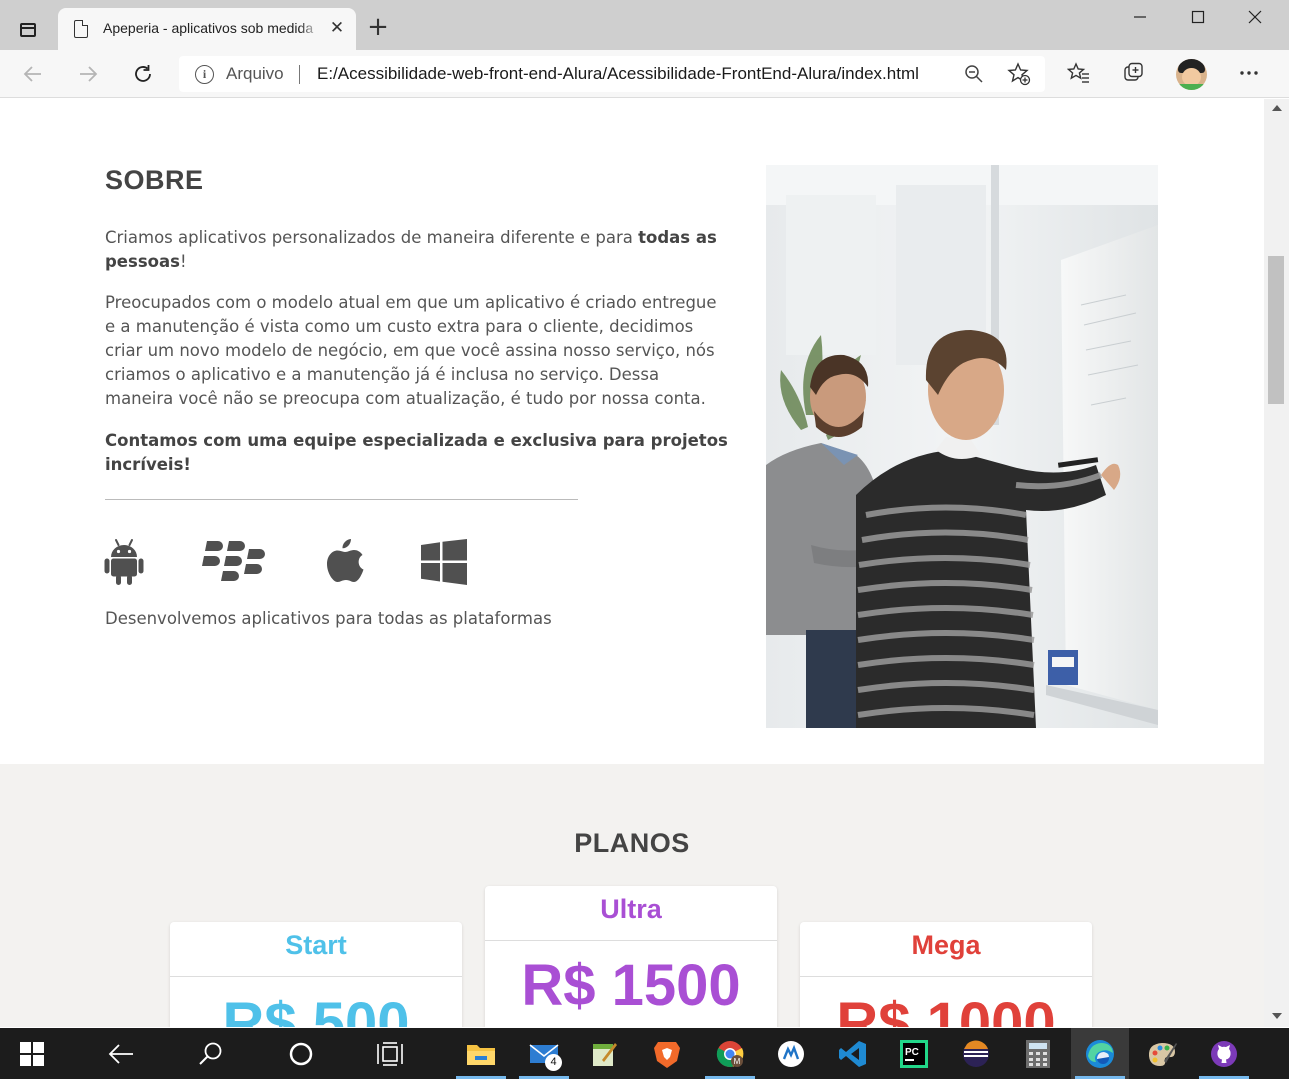 This screenshot has height=1079, width=1289. Describe the element at coordinates (667, 1053) in the screenshot. I see `brave-icon` at that location.